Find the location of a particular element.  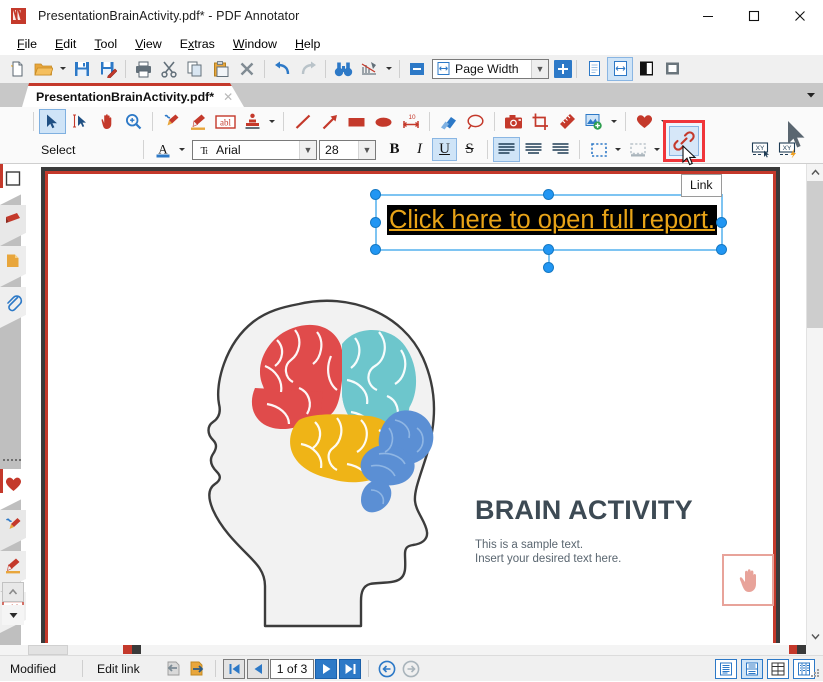

selection-handle-middle-right is located at coordinates (721, 222).